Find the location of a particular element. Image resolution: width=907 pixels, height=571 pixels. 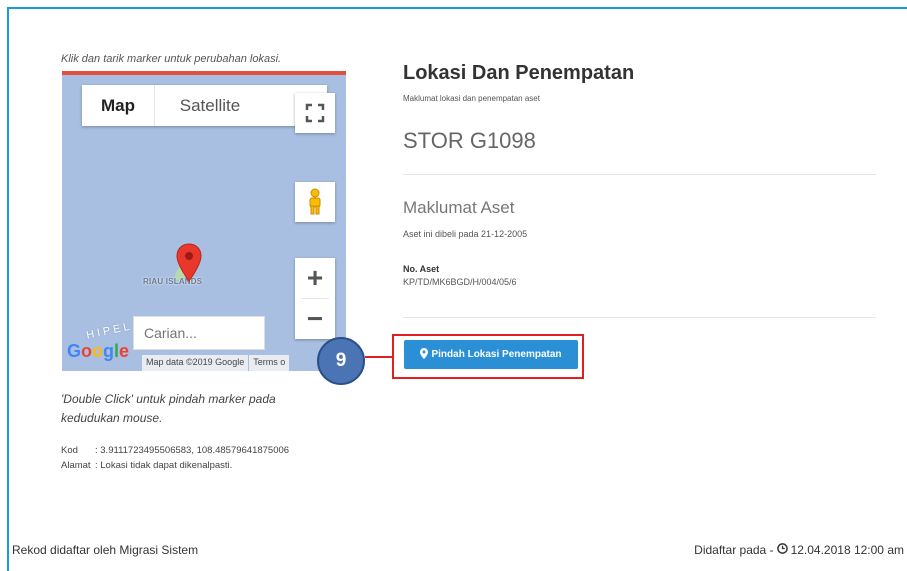

kod-label: Kod is located at coordinates (69, 450).